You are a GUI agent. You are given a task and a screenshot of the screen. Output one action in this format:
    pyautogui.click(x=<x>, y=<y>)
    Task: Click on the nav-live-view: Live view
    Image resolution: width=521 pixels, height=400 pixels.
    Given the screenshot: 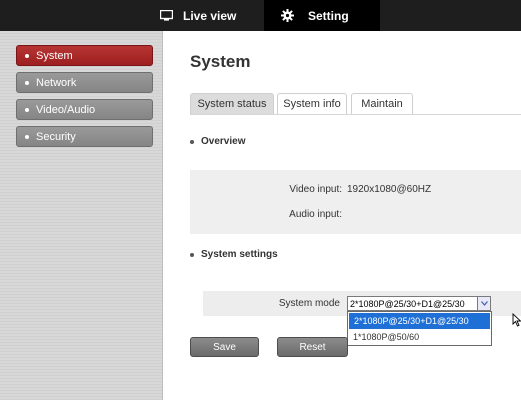 What is the action you would take?
    pyautogui.click(x=209, y=15)
    